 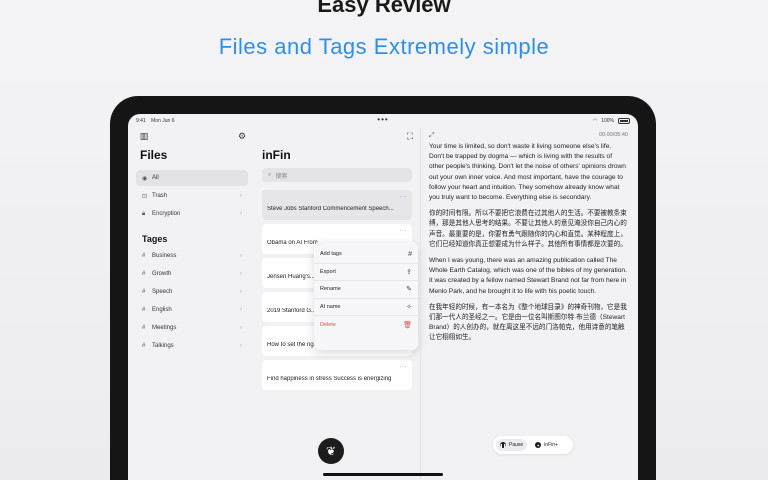 What do you see at coordinates (163, 346) in the screenshot?
I see `tag-label: Talkings` at bounding box center [163, 346].